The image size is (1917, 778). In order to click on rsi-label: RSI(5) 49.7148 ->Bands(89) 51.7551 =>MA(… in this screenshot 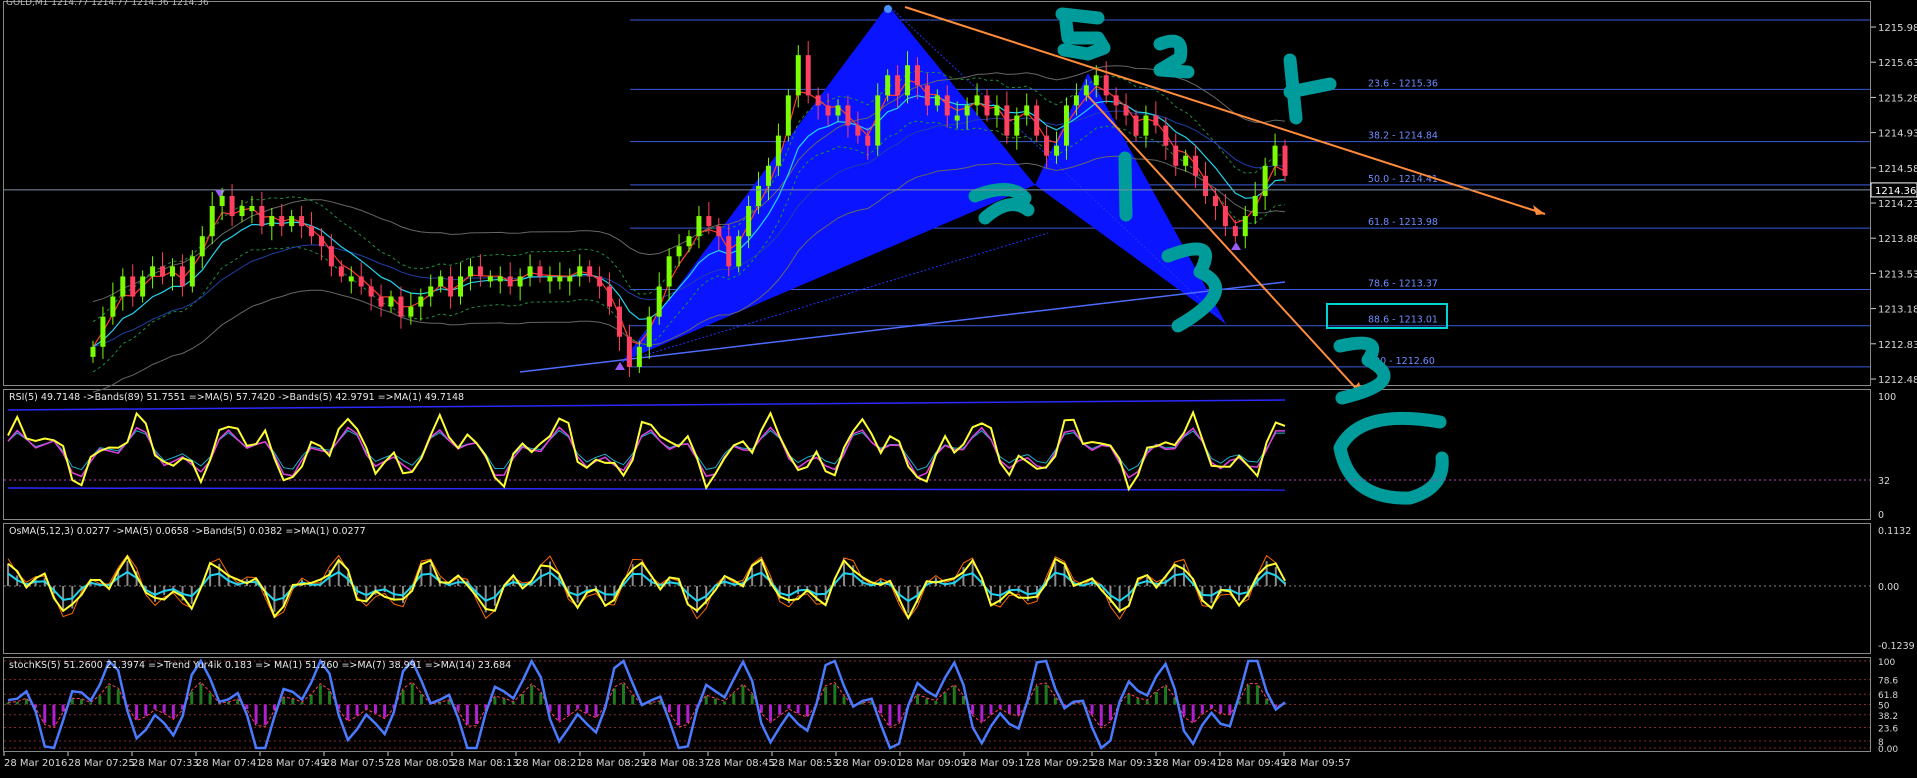, I will do `click(236, 397)`.